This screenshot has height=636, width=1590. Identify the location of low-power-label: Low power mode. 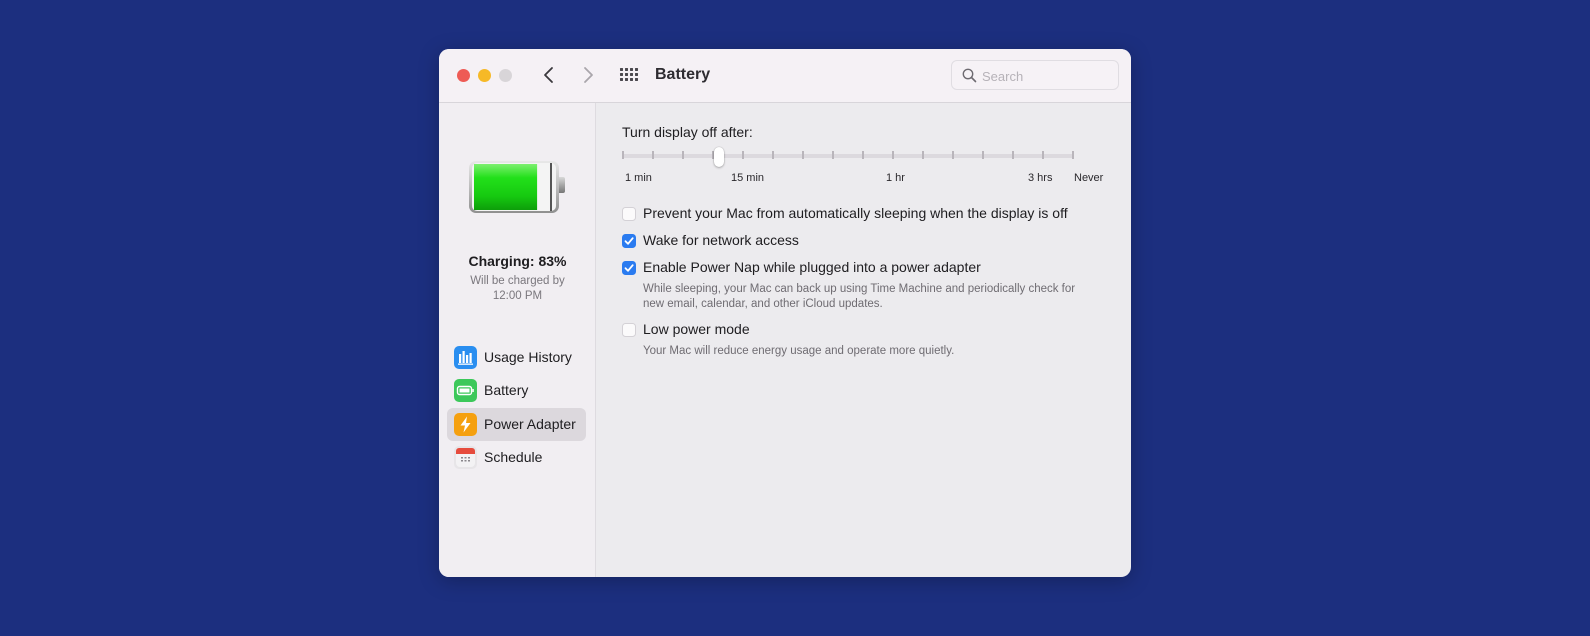
(696, 329).